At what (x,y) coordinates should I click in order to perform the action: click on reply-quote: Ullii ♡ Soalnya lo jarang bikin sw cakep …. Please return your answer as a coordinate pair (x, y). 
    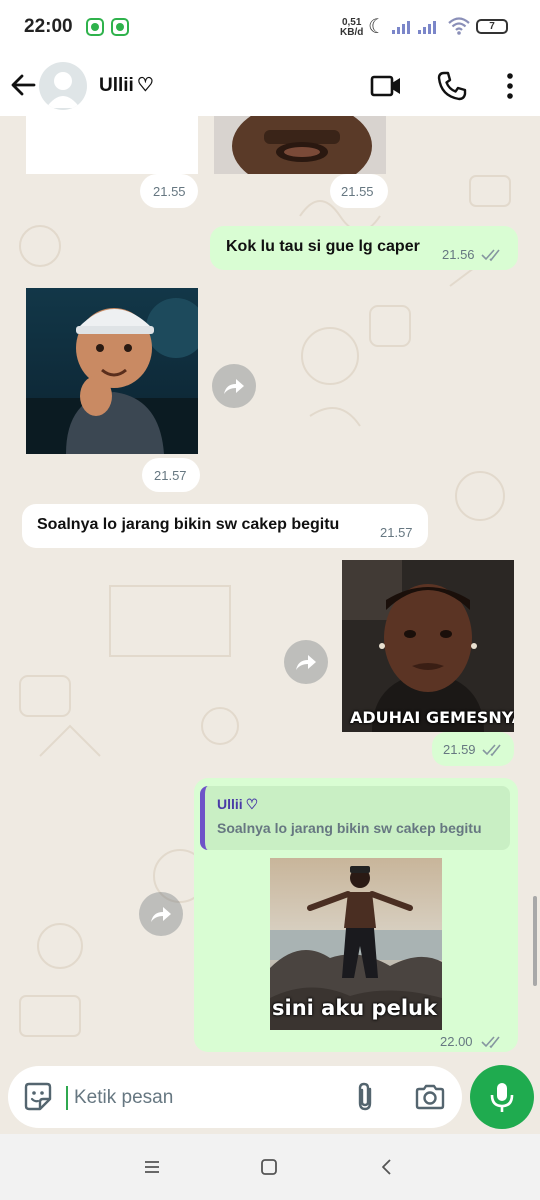
    Looking at the image, I should click on (355, 818).